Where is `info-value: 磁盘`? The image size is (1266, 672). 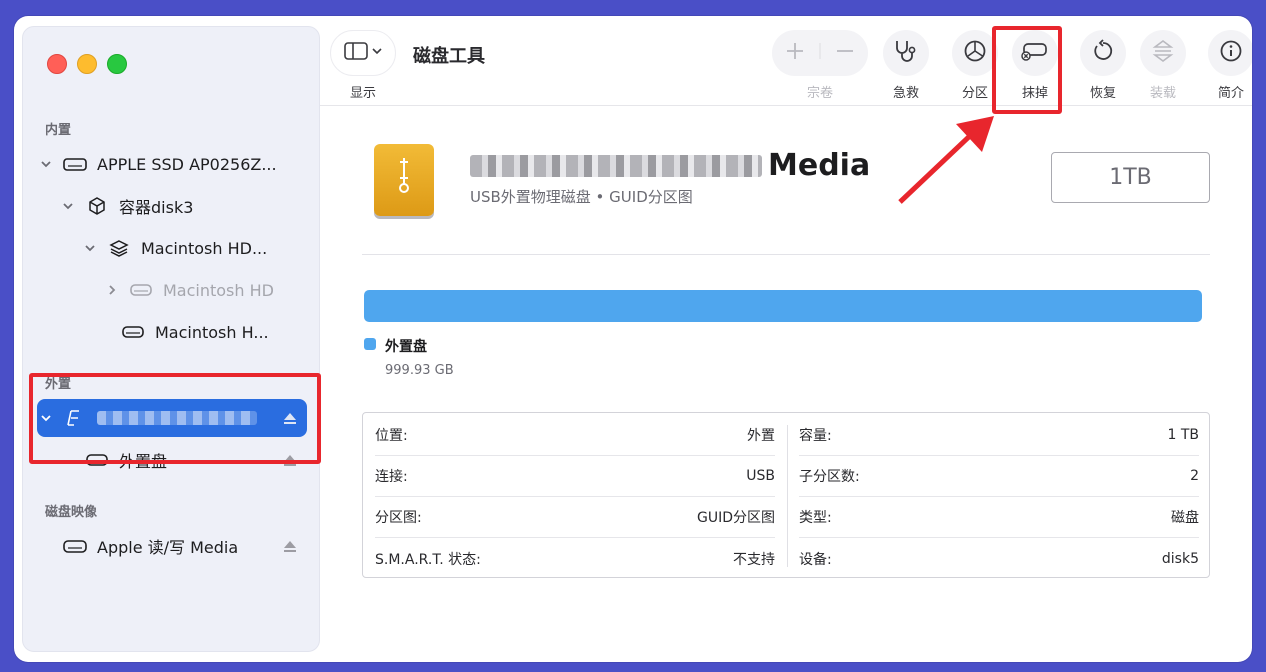
info-value: 磁盘 is located at coordinates (1185, 518).